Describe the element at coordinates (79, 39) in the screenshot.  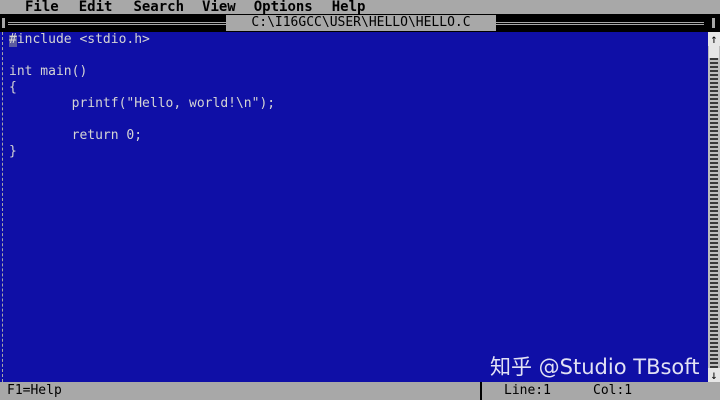
I see `code-line: #include <stdio.h>` at that location.